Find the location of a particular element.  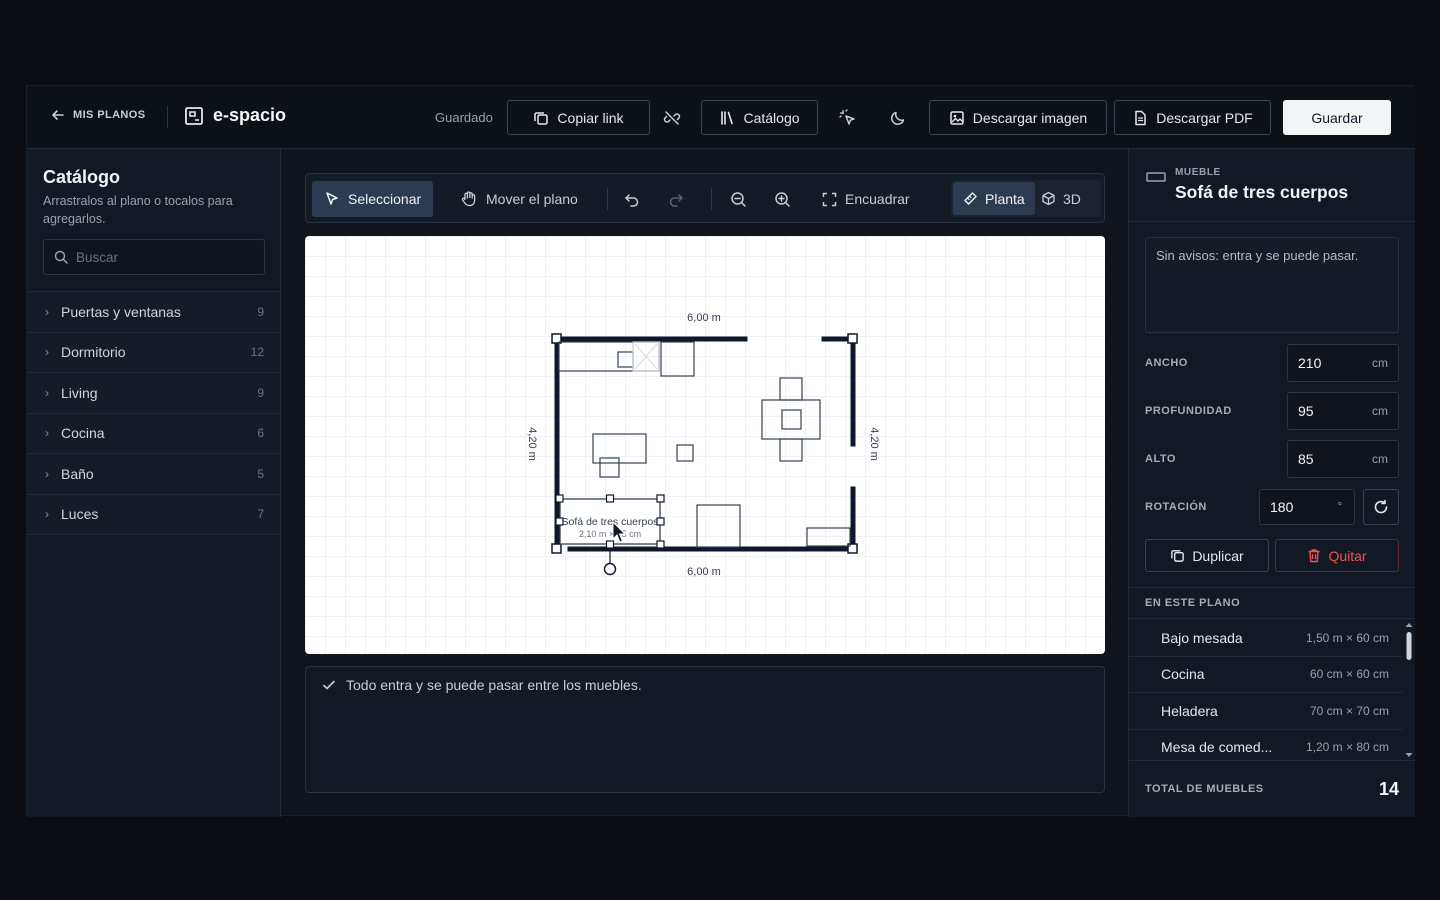

download-pdf-button: Descargar PDF is located at coordinates (1192, 117).